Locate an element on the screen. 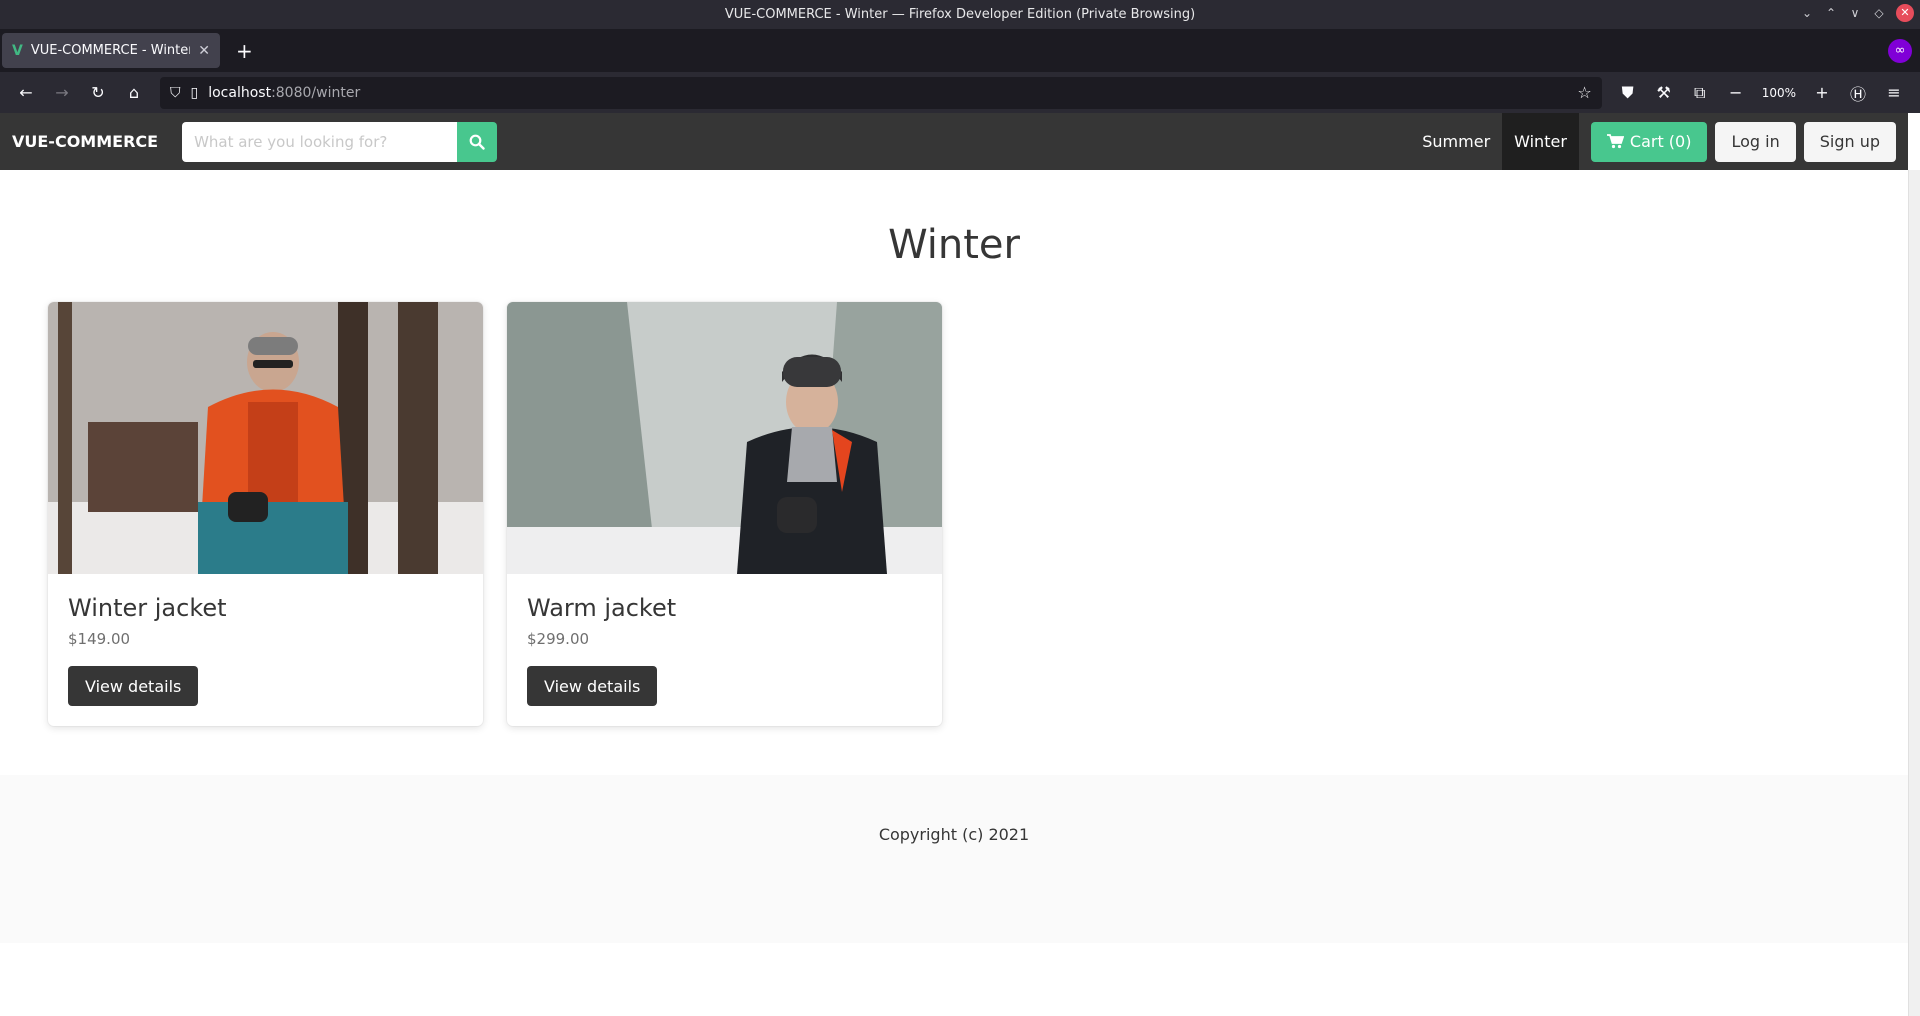 The width and height of the screenshot is (1920, 1016). reload-icon: ↻ is located at coordinates (98, 93).